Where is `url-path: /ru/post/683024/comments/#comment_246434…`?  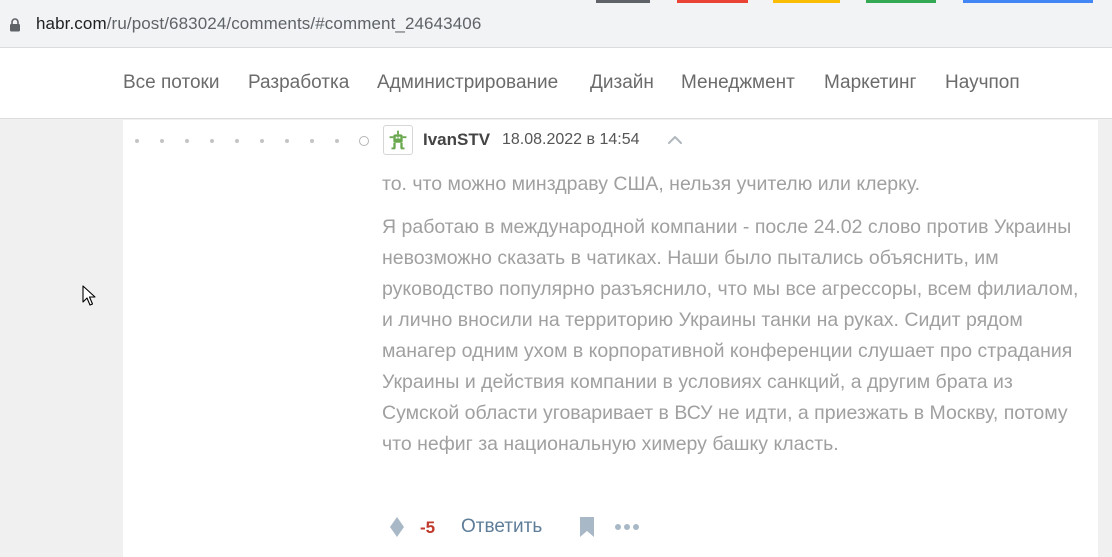 url-path: /ru/post/683024/comments/#comment_246434… is located at coordinates (294, 23).